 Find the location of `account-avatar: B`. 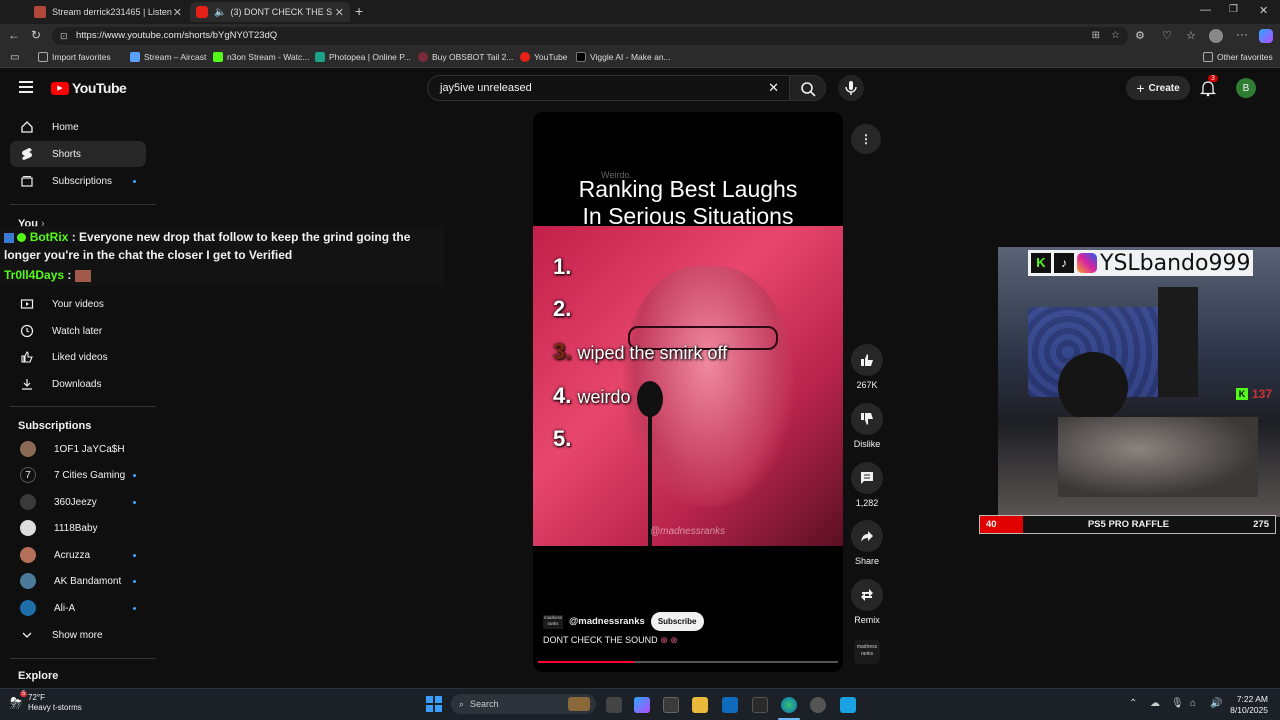

account-avatar: B is located at coordinates (1246, 88).